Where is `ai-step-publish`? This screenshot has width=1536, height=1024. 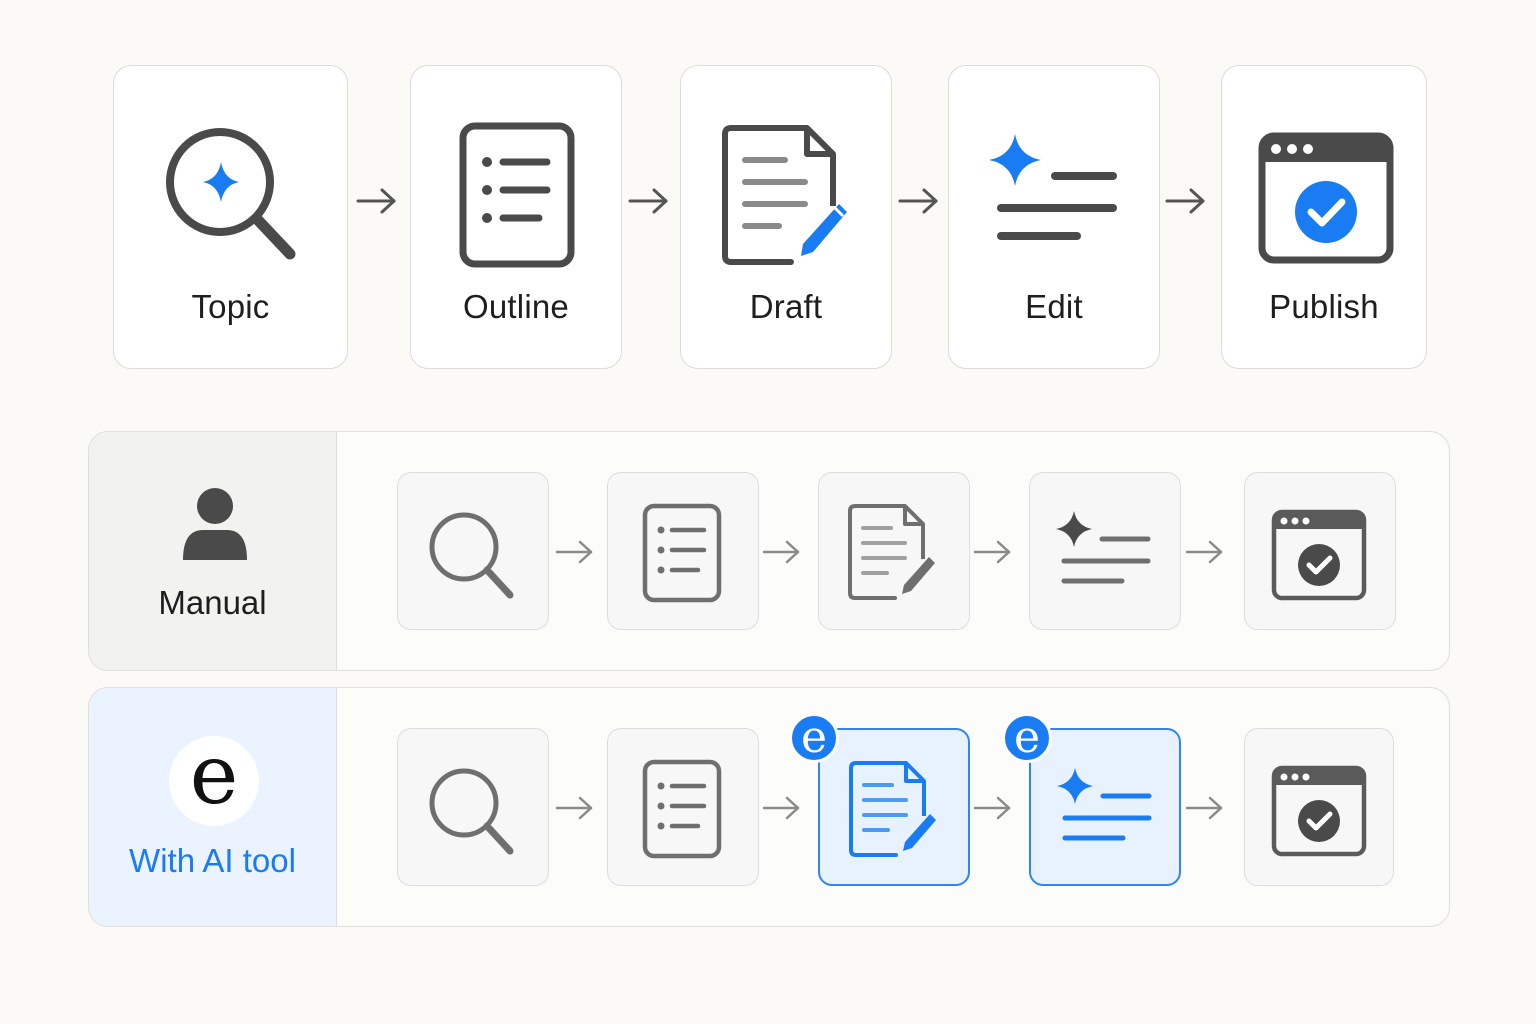
ai-step-publish is located at coordinates (1319, 807).